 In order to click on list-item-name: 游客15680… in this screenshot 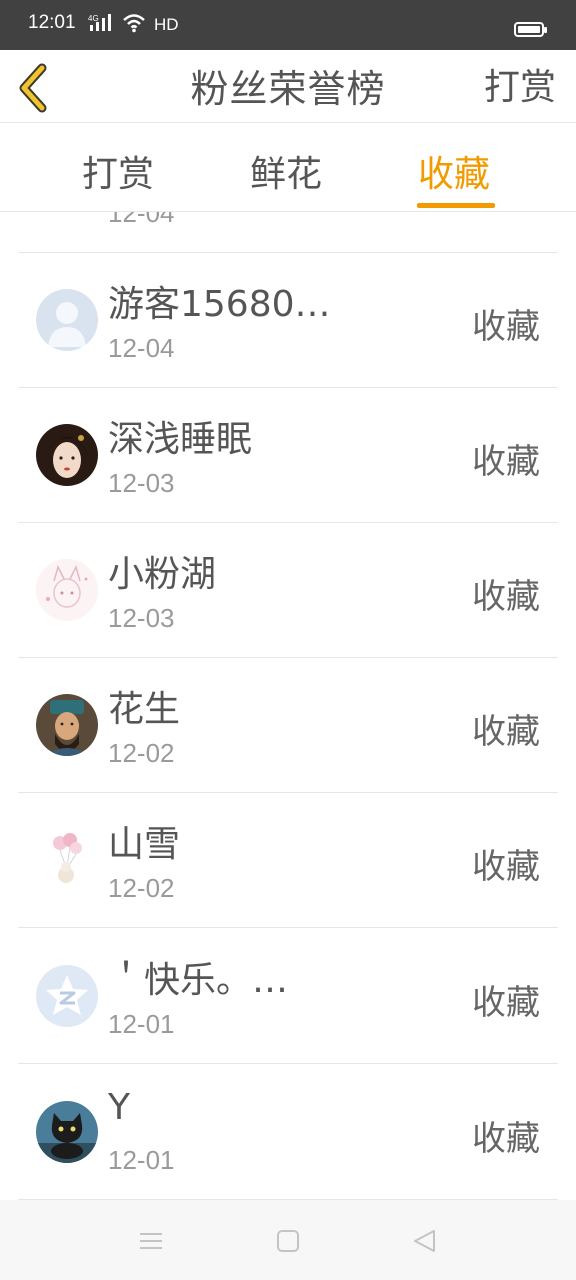, I will do `click(219, 304)`.